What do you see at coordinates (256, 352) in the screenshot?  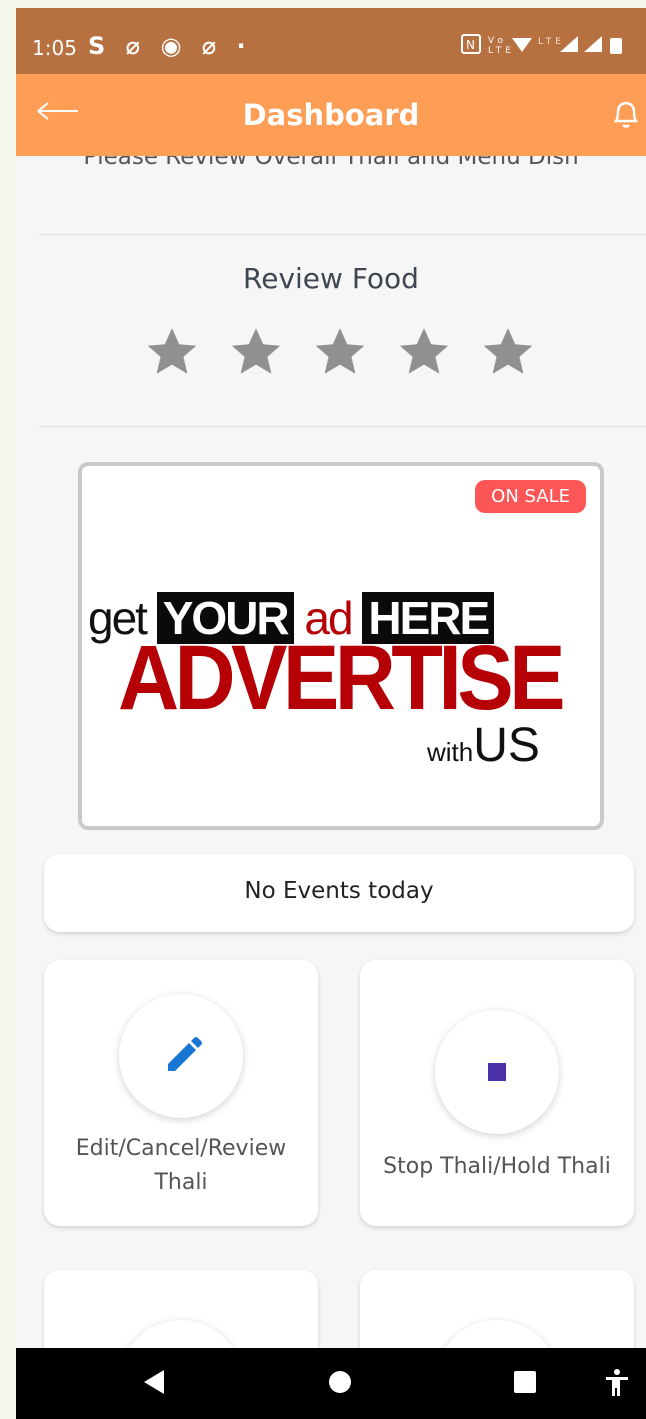 I see `star-2-icon` at bounding box center [256, 352].